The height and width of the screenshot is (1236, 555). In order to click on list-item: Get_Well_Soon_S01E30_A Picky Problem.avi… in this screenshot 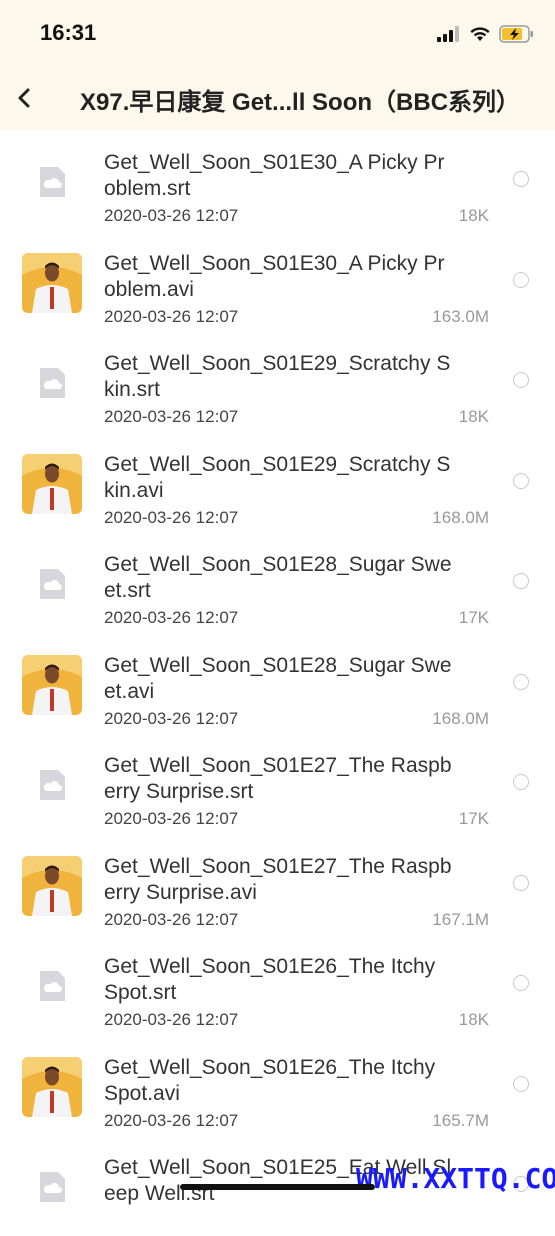, I will do `click(277, 281)`.